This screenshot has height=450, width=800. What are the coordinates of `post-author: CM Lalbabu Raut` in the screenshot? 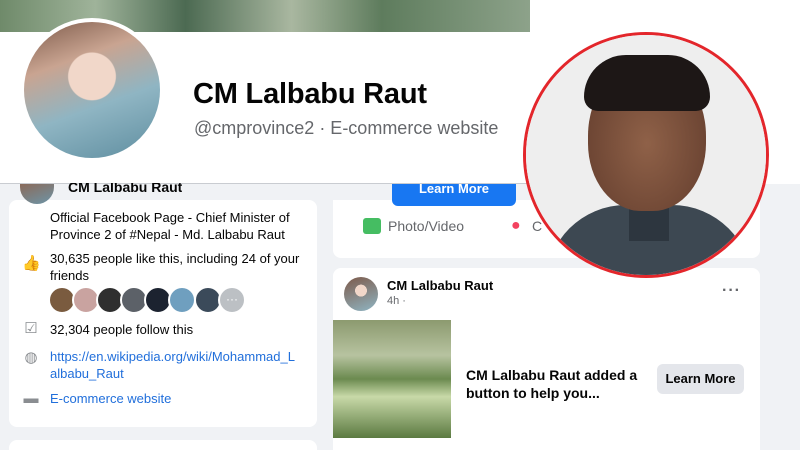 It's located at (440, 285).